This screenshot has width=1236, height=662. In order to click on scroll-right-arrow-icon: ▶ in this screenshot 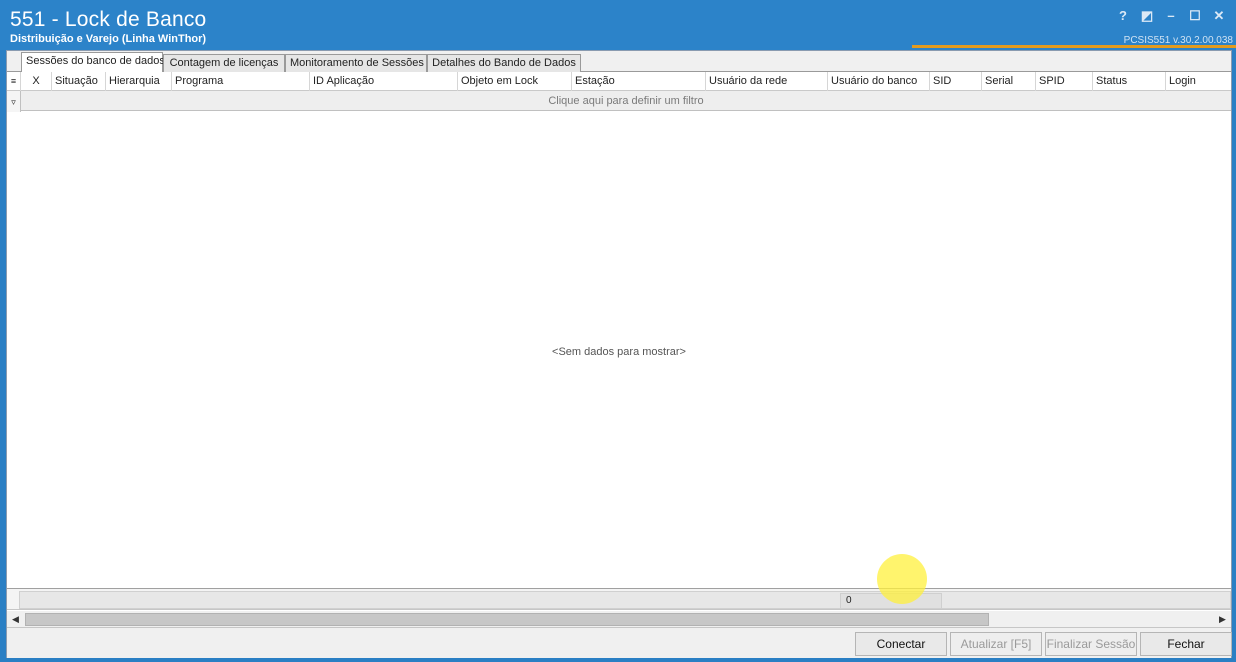, I will do `click(1222, 619)`.